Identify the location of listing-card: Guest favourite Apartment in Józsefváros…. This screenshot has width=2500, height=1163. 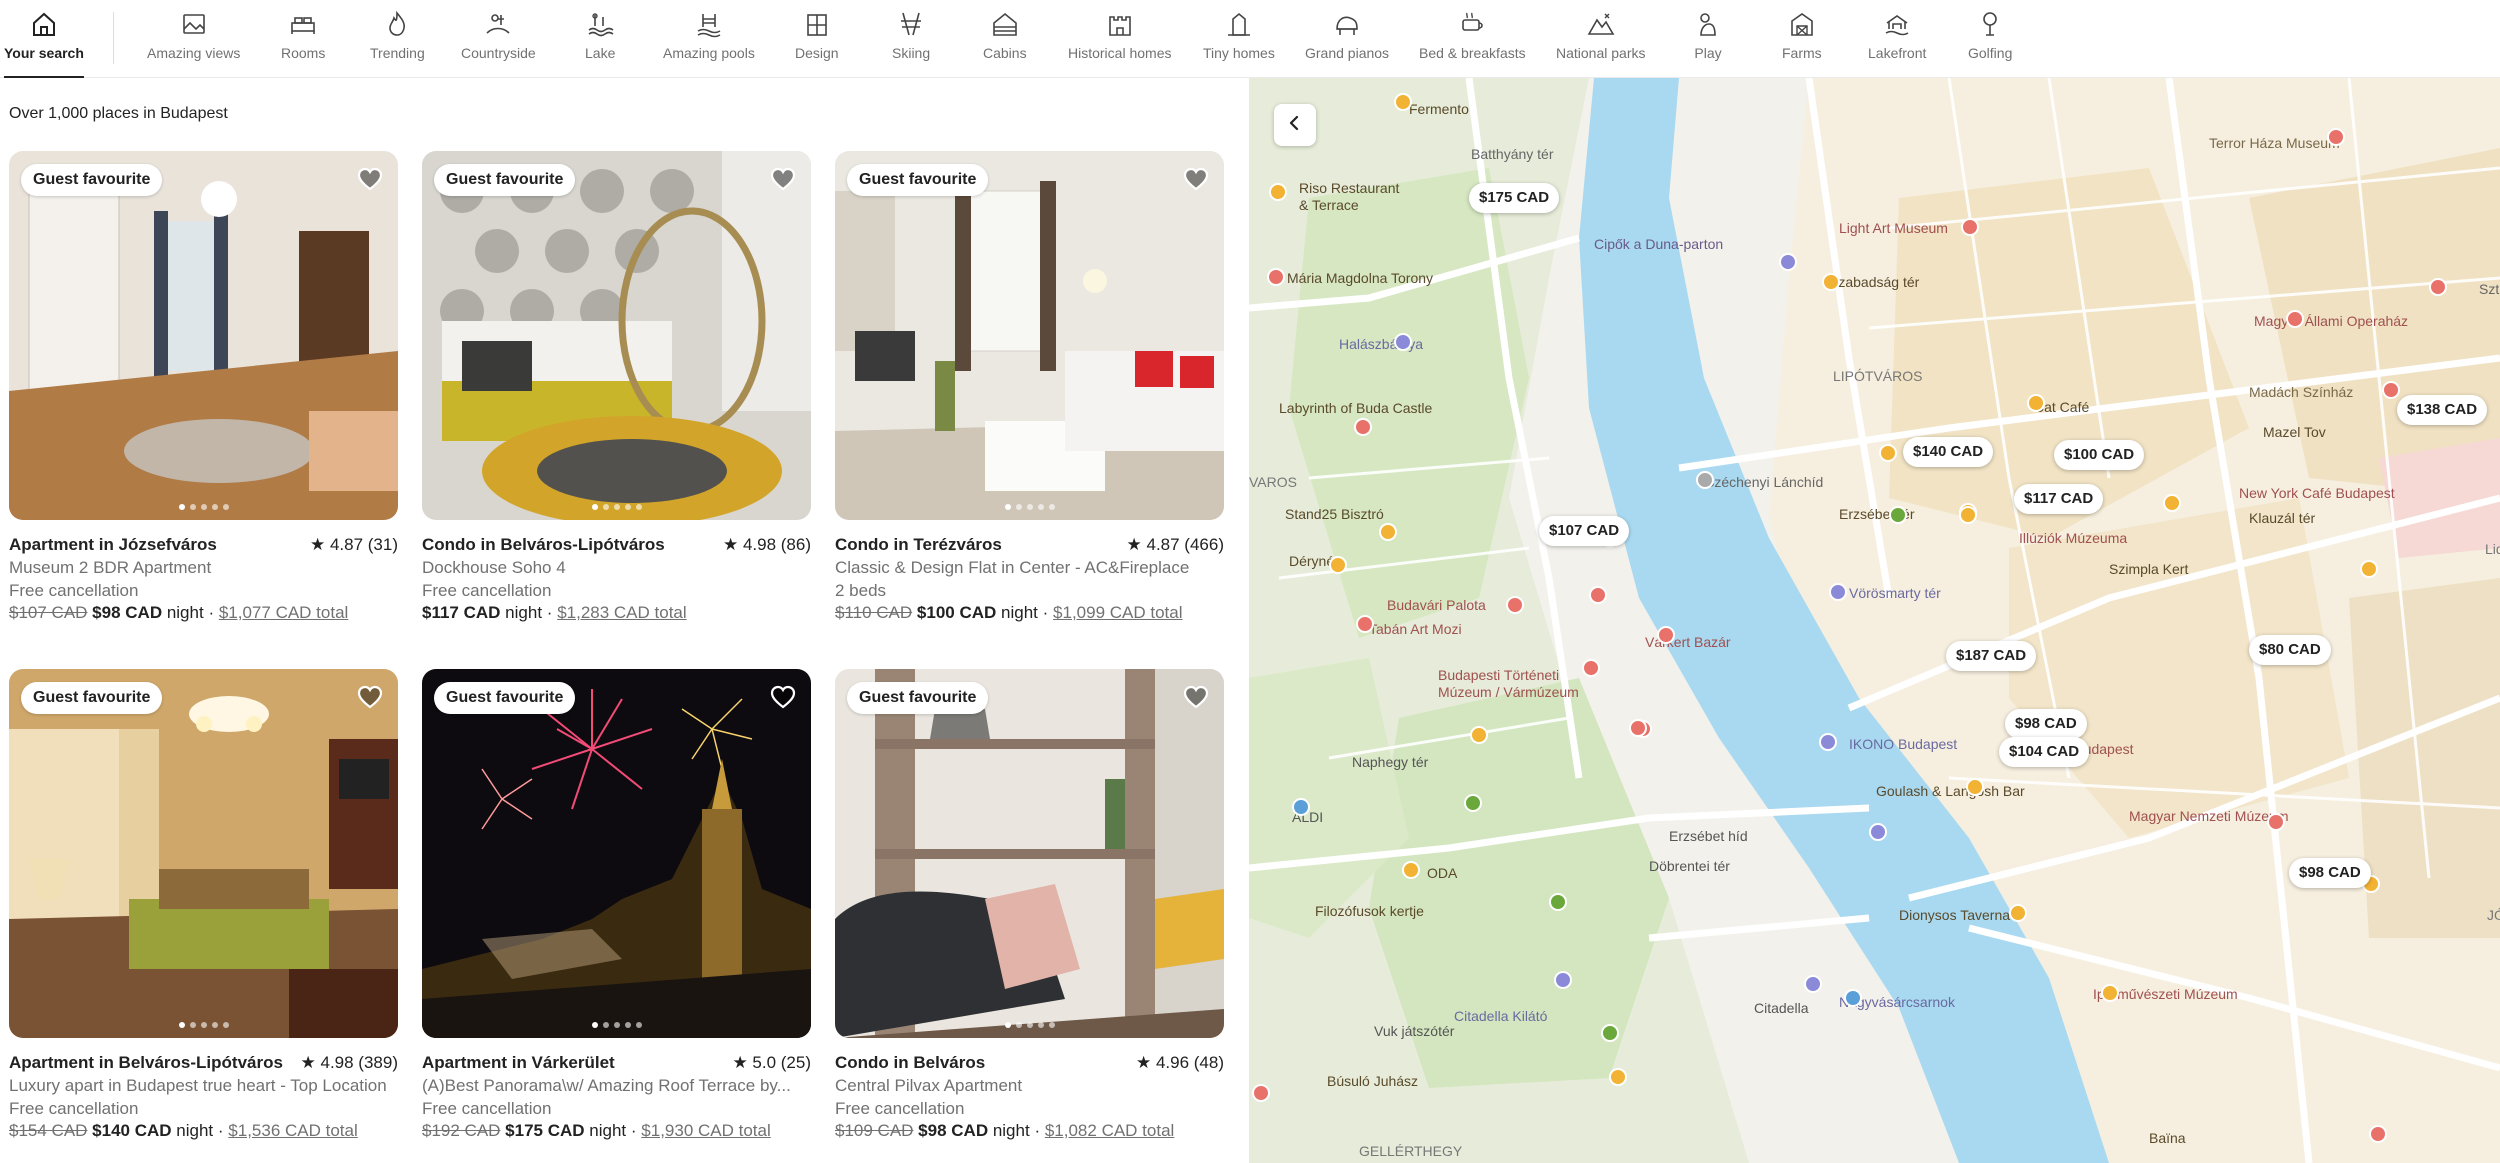
(203, 386).